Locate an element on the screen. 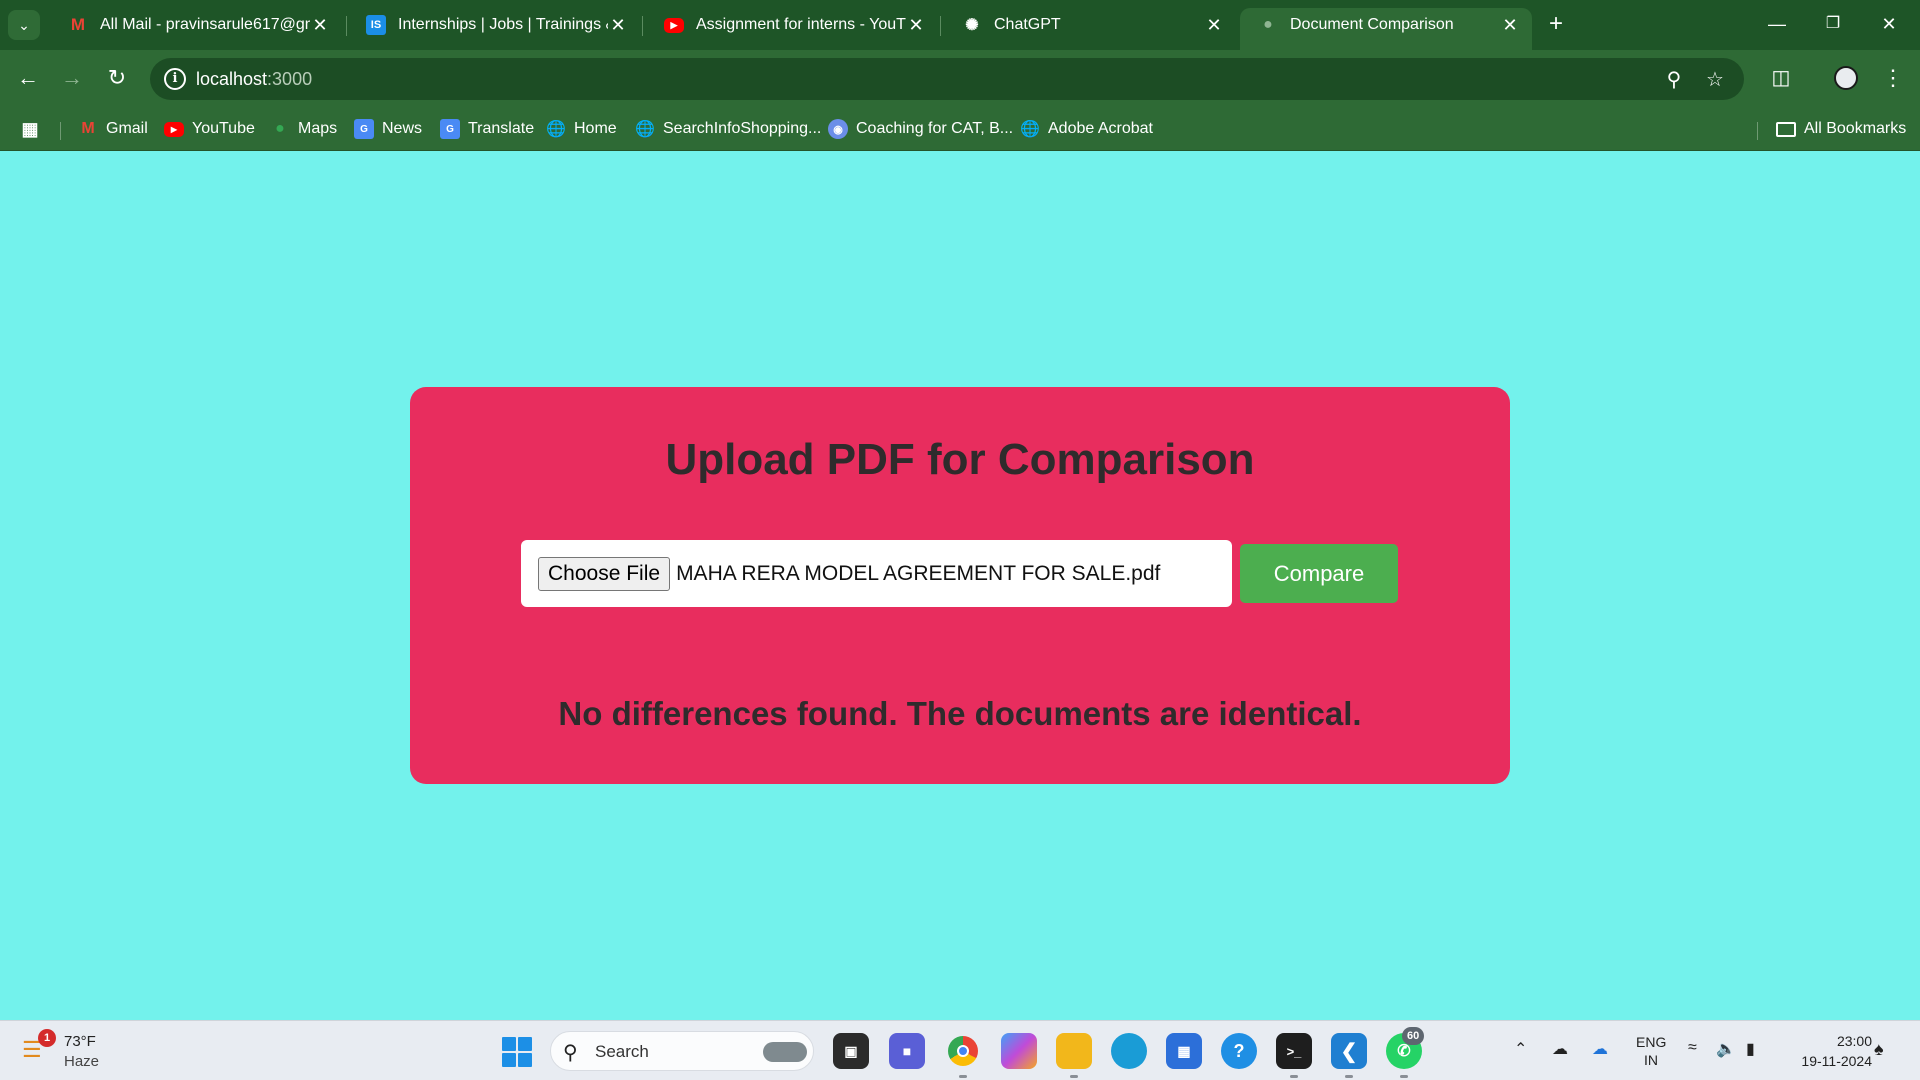 This screenshot has height=1080, width=1920. bookmark-home: 🌐 Home is located at coordinates (581, 129).